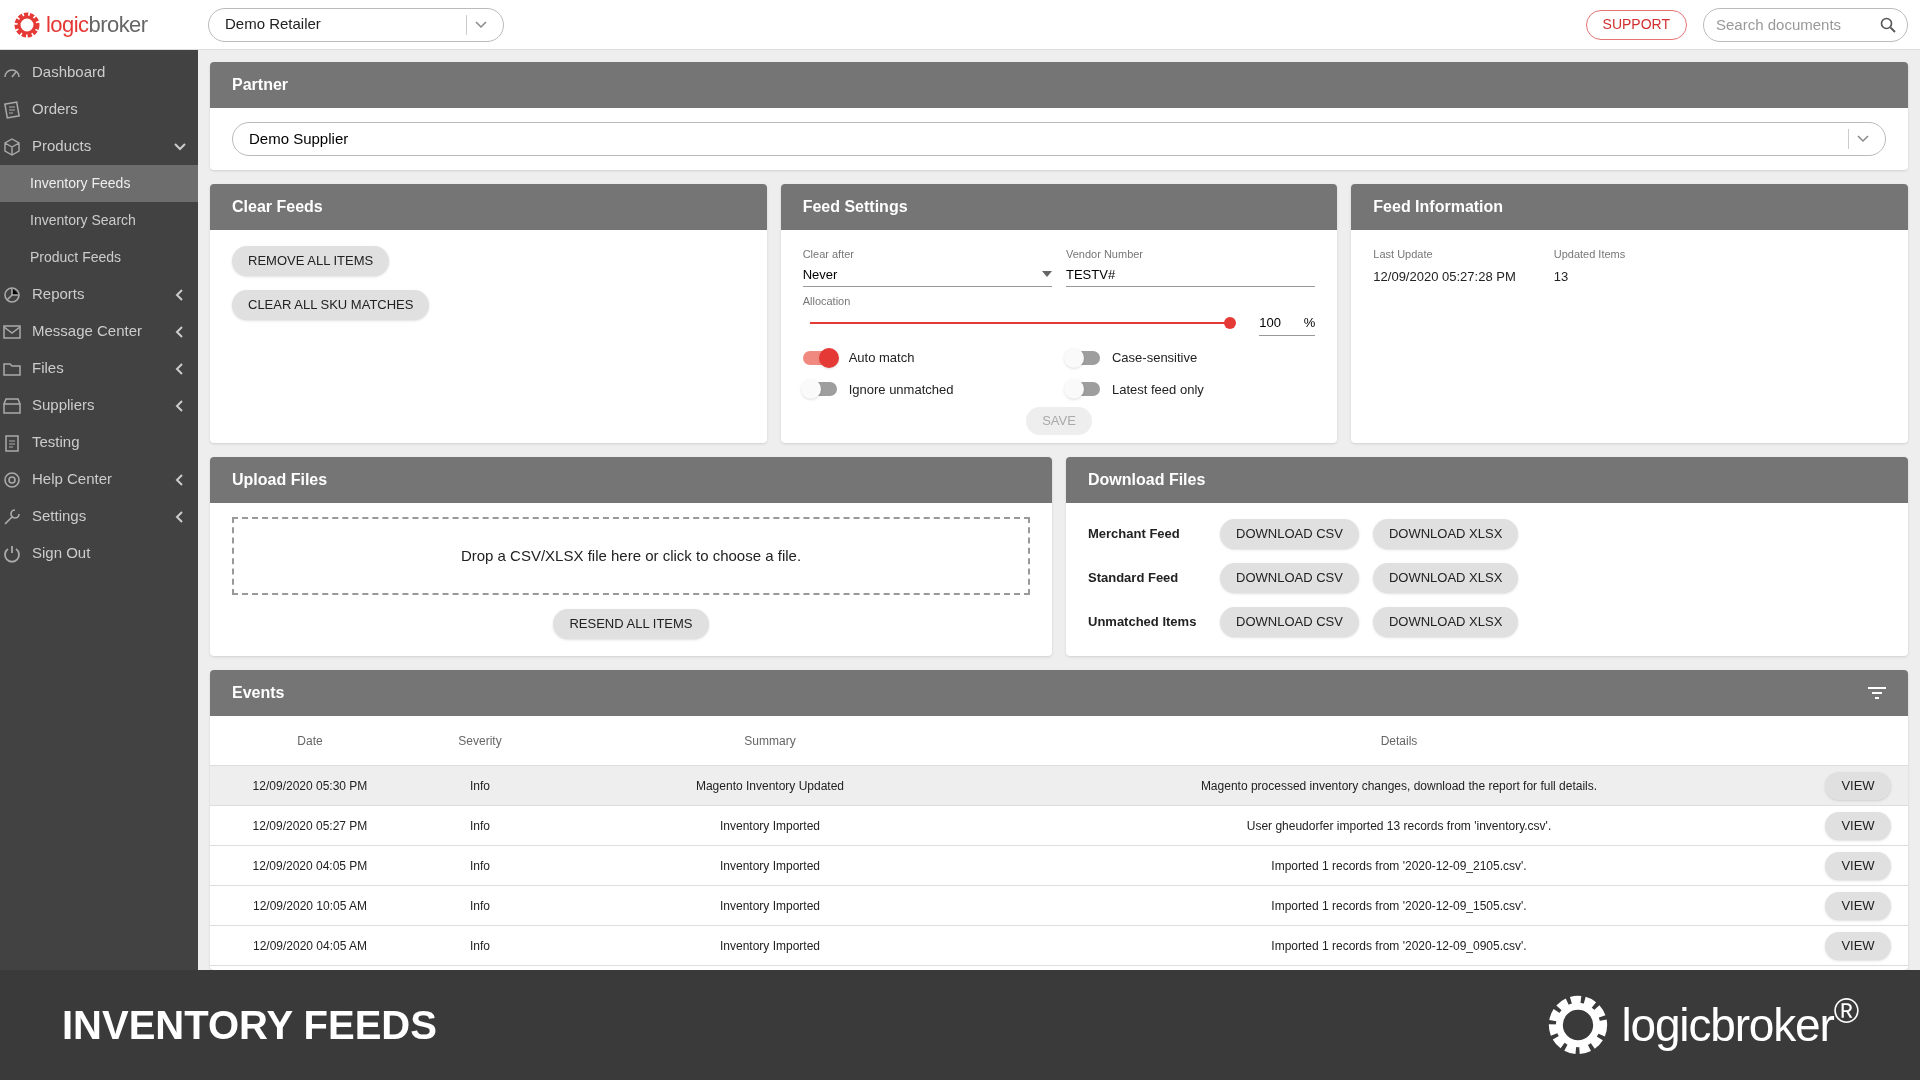 This screenshot has width=1920, height=1080. What do you see at coordinates (631, 624) in the screenshot?
I see `resend-all-items-button: RESEND ALL ITEMS` at bounding box center [631, 624].